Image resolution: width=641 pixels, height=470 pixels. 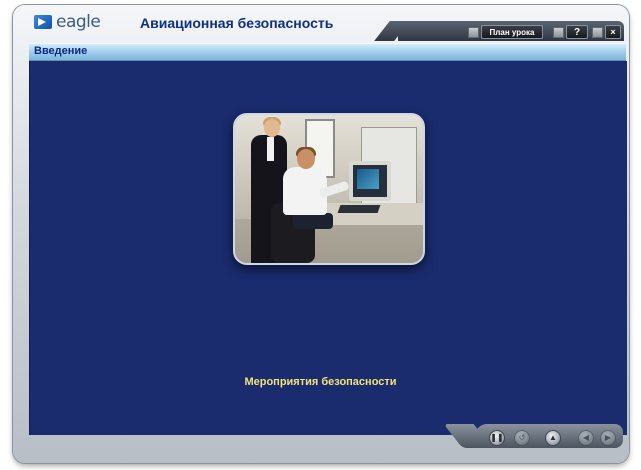 I want to click on section-title: Введение, so click(x=61, y=51).